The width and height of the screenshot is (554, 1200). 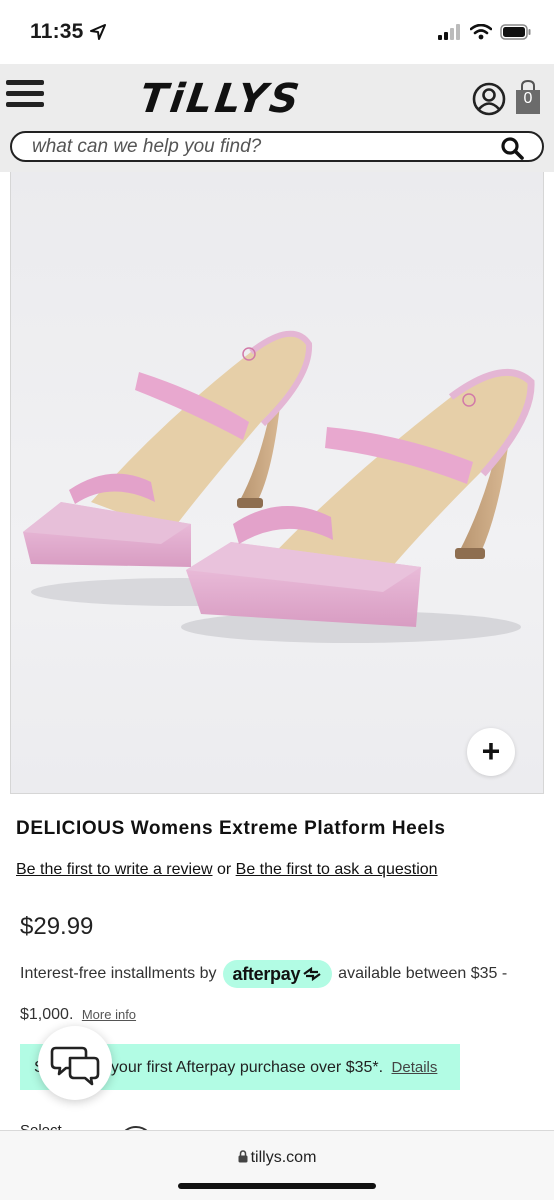 I want to click on chat-bubbles-icon, so click(x=75, y=1066).